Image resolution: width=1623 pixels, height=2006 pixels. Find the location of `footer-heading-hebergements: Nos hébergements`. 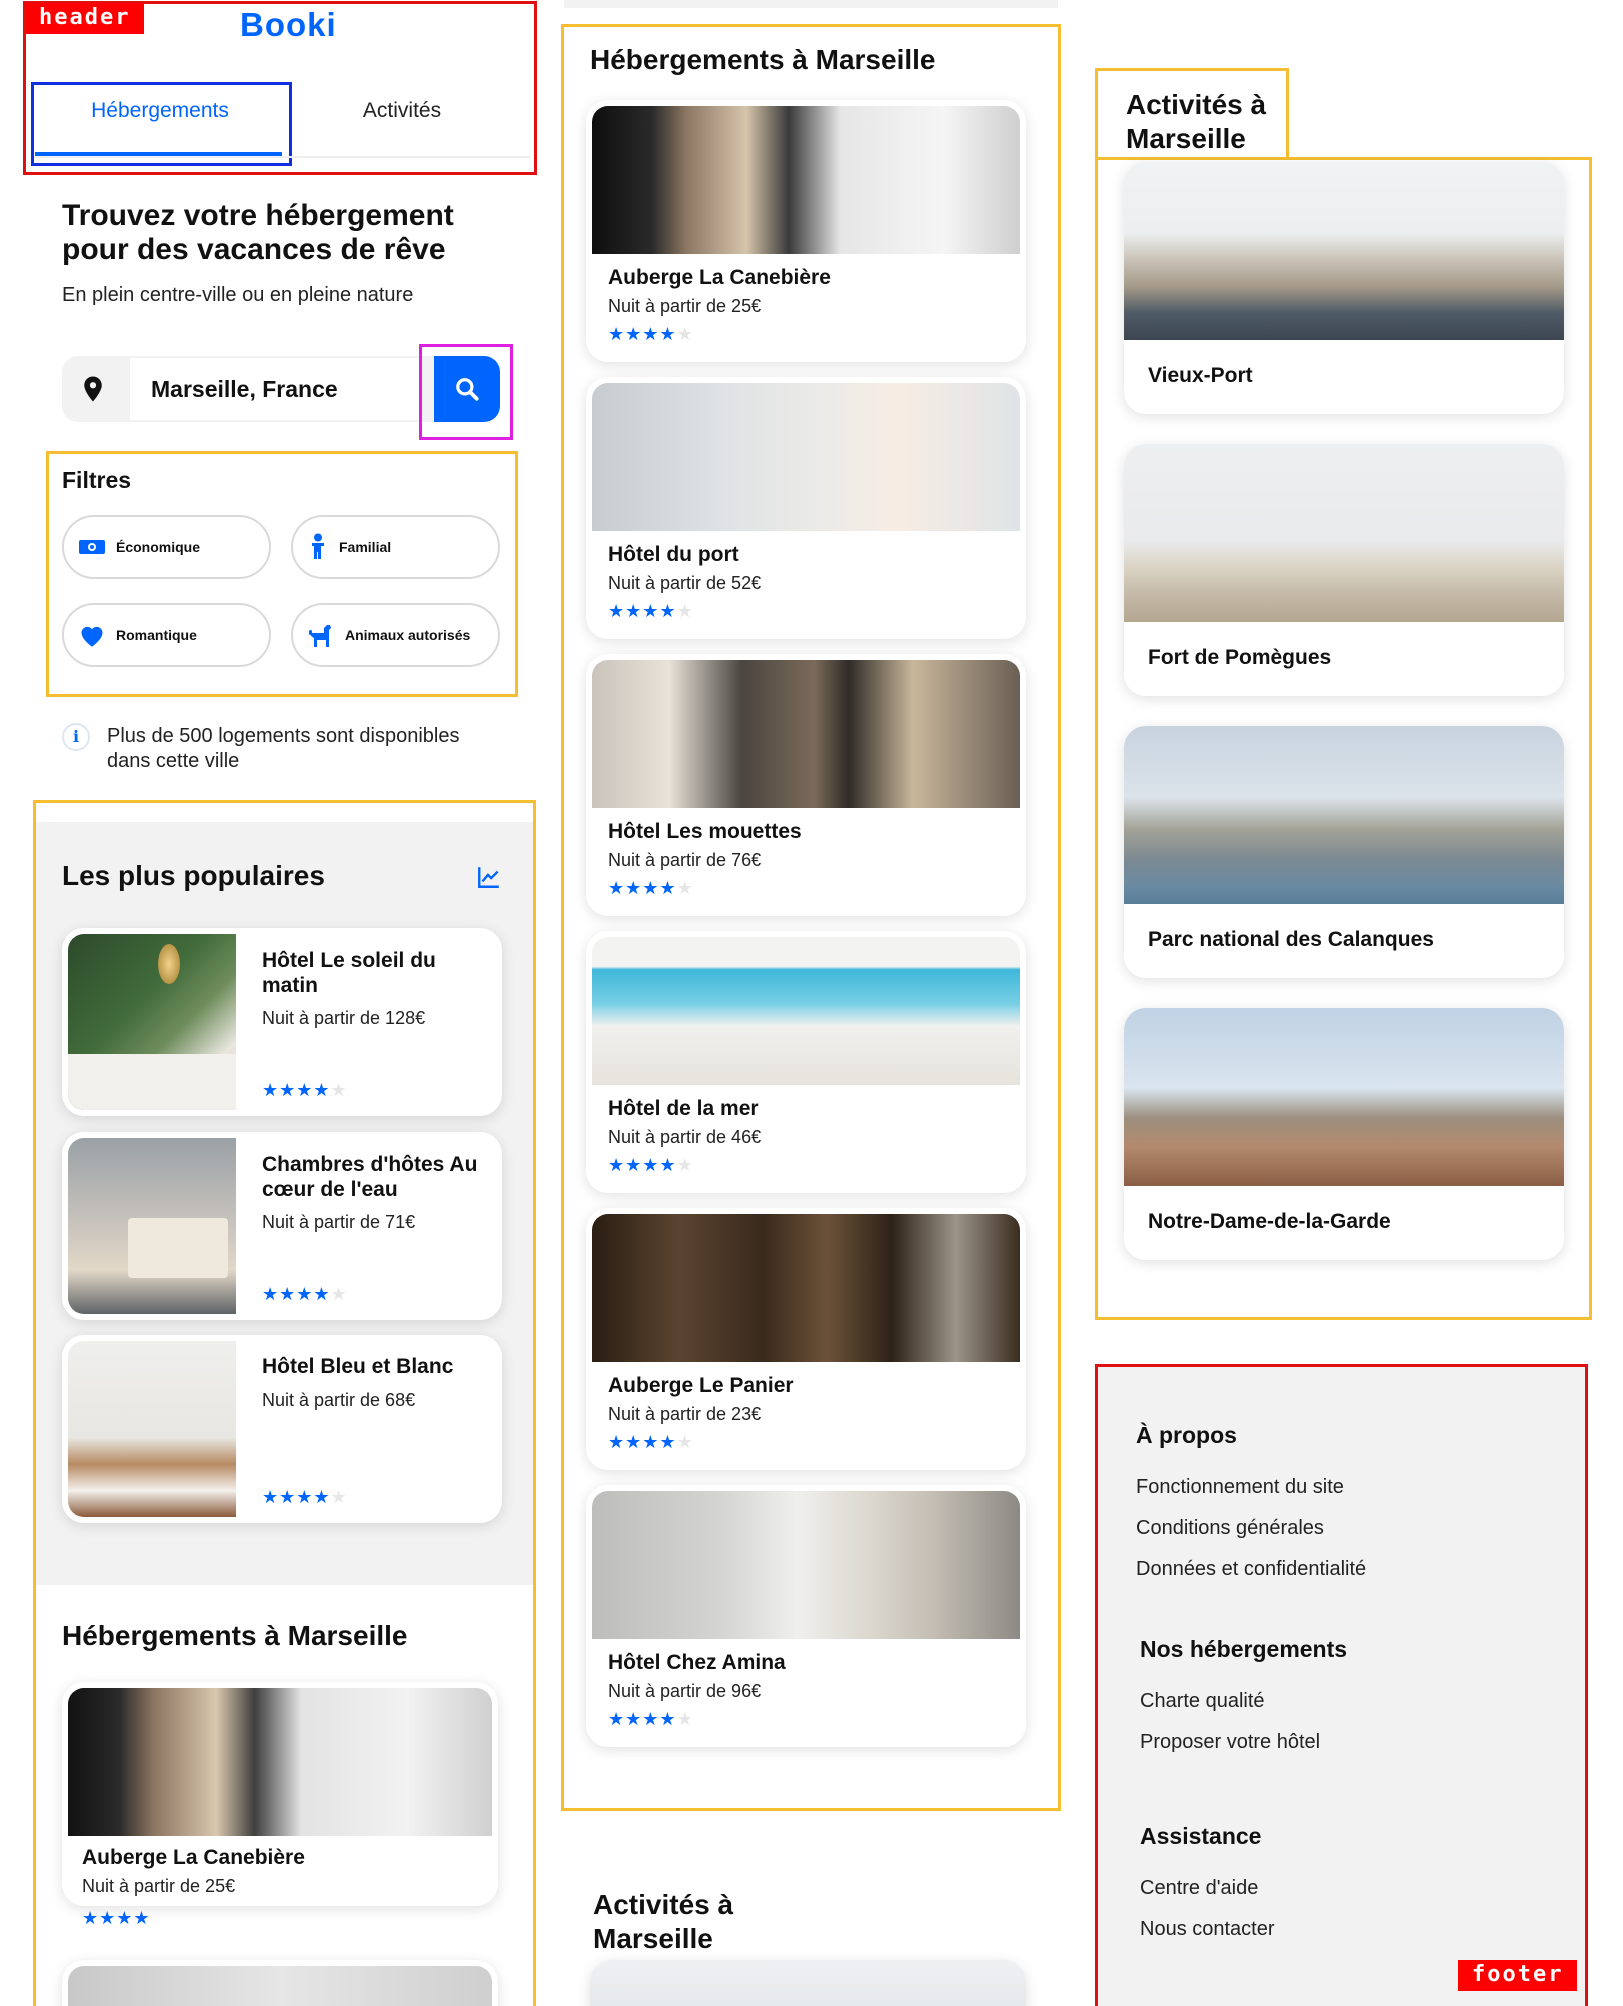

footer-heading-hebergements: Nos hébergements is located at coordinates (1244, 1649).